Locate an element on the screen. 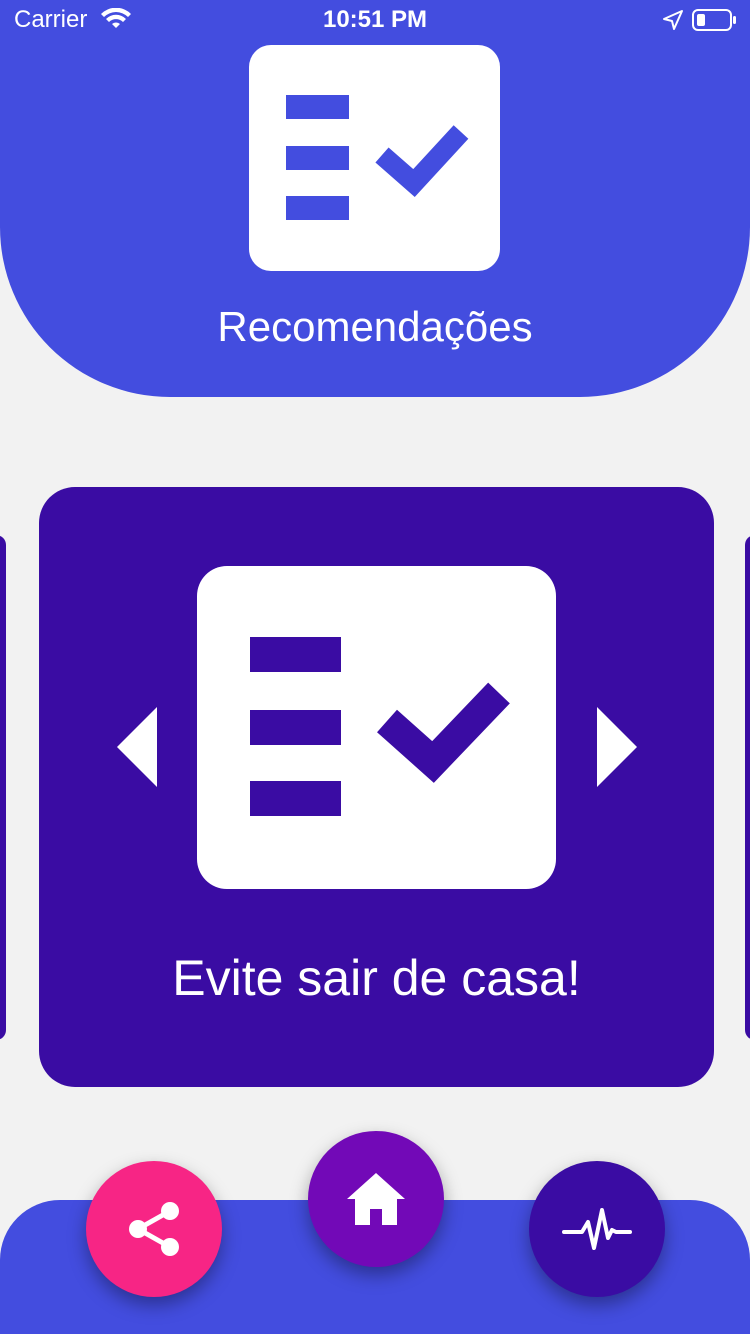 The height and width of the screenshot is (1334, 750). share-button is located at coordinates (154, 1229).